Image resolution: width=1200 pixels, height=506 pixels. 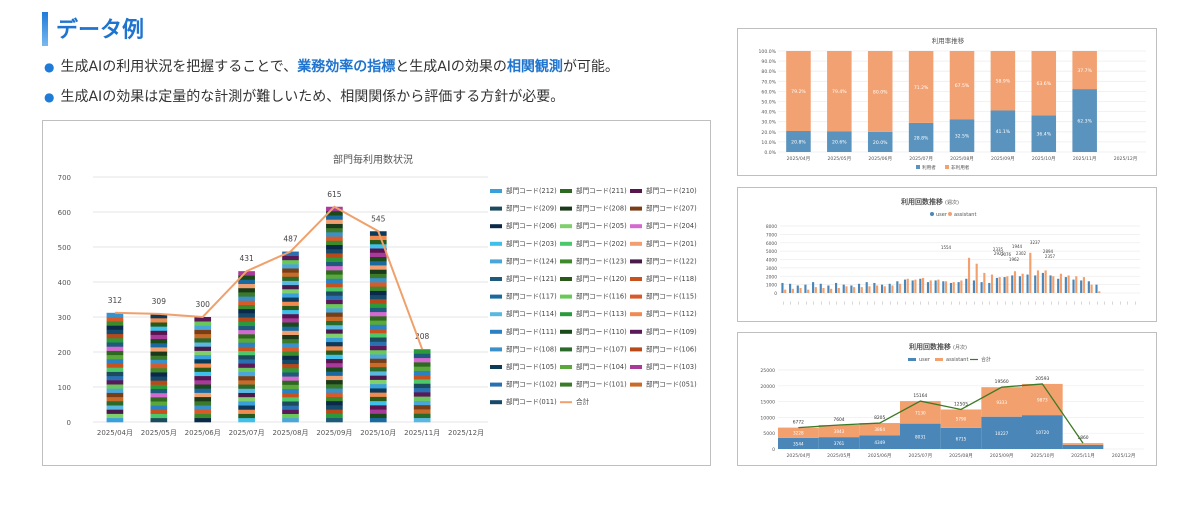 What do you see at coordinates (312, 97) in the screenshot?
I see `bullet2-text: 生成AIの効果は定量的な計測が難しいため、相関関係から評価する方針が必要。` at bounding box center [312, 97].